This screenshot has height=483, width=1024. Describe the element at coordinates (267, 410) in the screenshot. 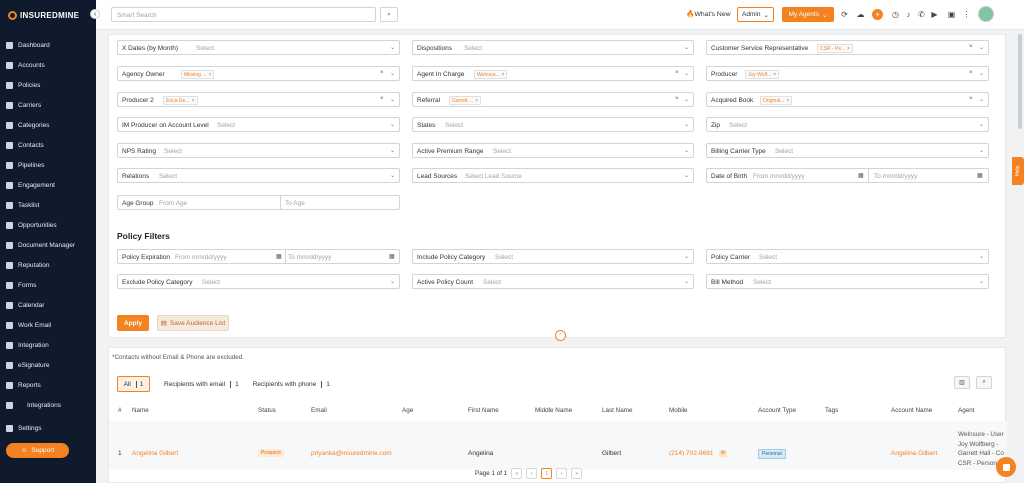

I see `column-header: Status` at that location.